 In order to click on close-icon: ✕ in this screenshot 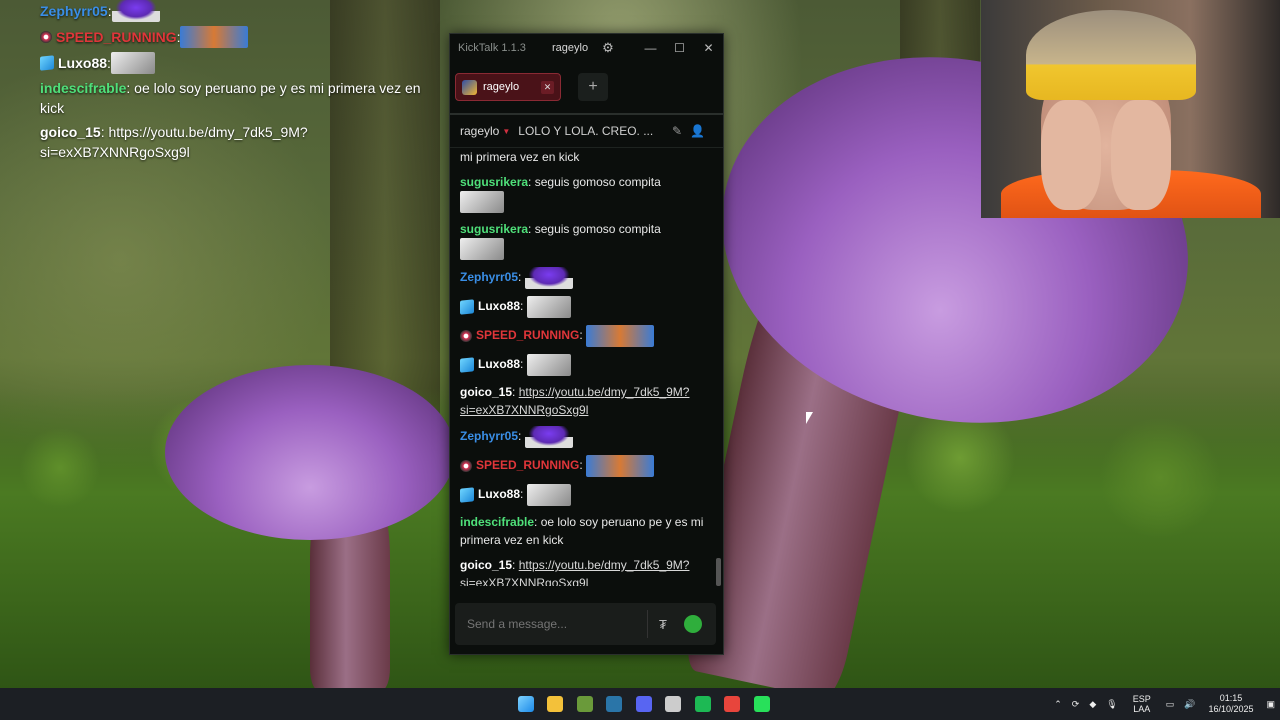, I will do `click(708, 48)`.